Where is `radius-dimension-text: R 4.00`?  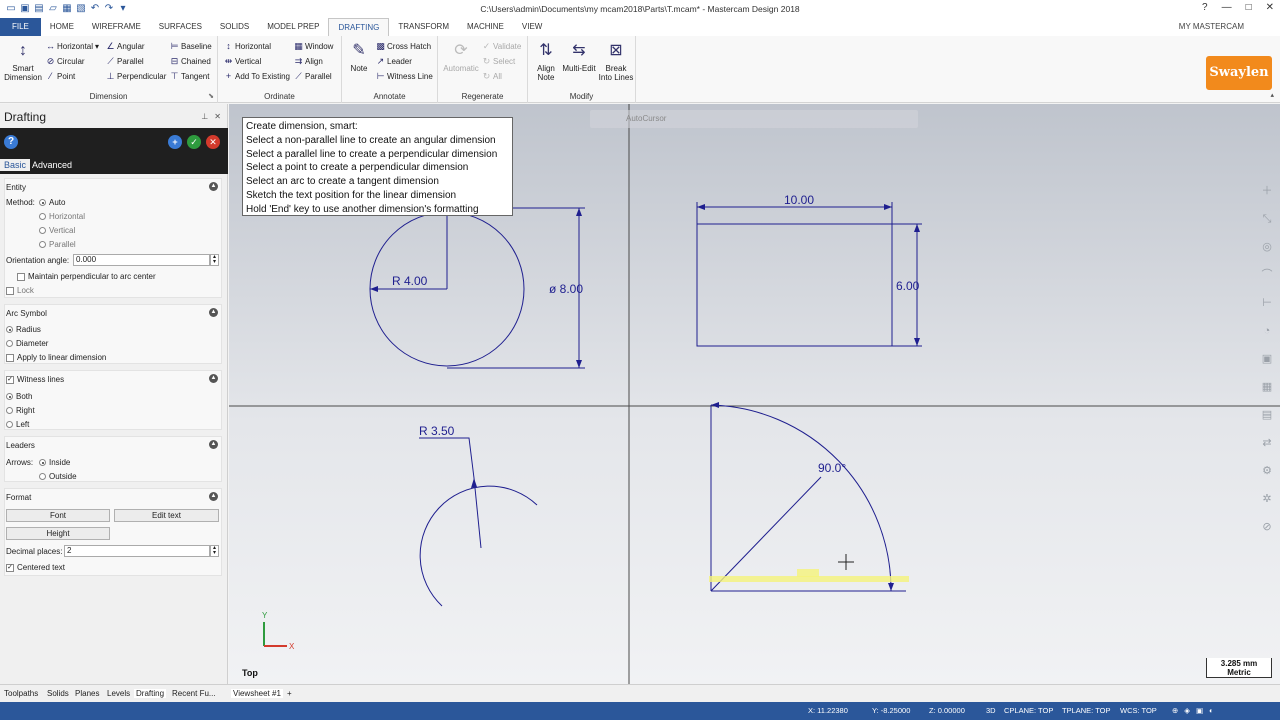
radius-dimension-text: R 4.00 is located at coordinates (410, 281).